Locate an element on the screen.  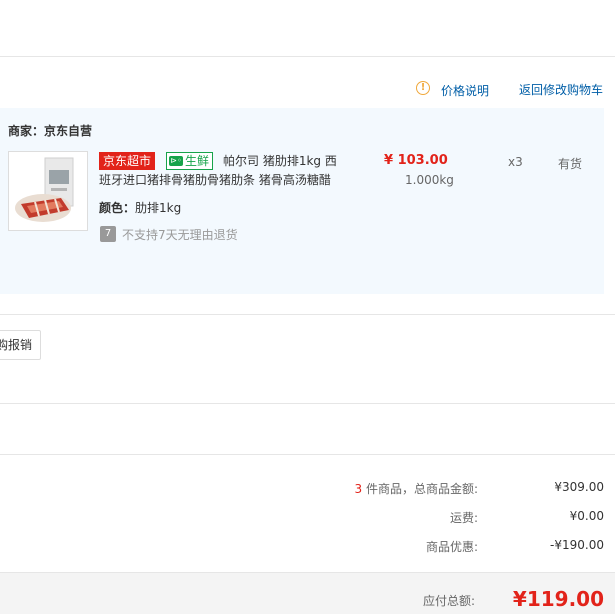
reimburse-button: 购报销 is located at coordinates (20, 345).